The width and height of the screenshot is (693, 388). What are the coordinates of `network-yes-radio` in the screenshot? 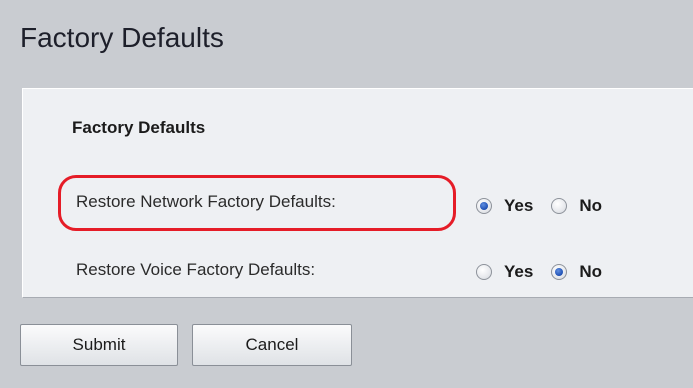 It's located at (484, 206).